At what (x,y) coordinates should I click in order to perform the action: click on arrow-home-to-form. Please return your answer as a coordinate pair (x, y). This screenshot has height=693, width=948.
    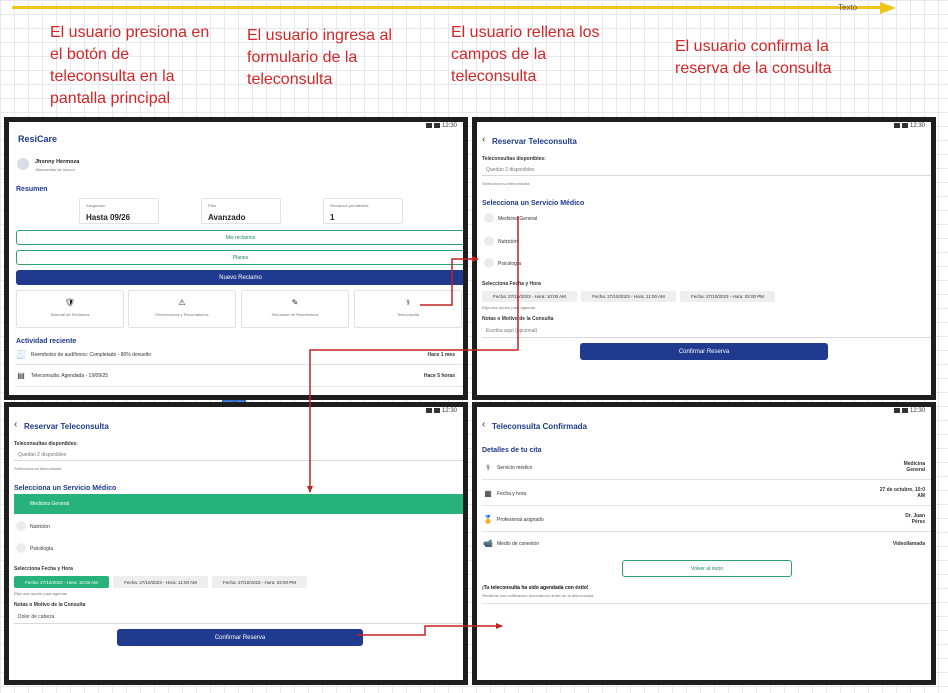
    Looking at the image, I should click on (449, 281).